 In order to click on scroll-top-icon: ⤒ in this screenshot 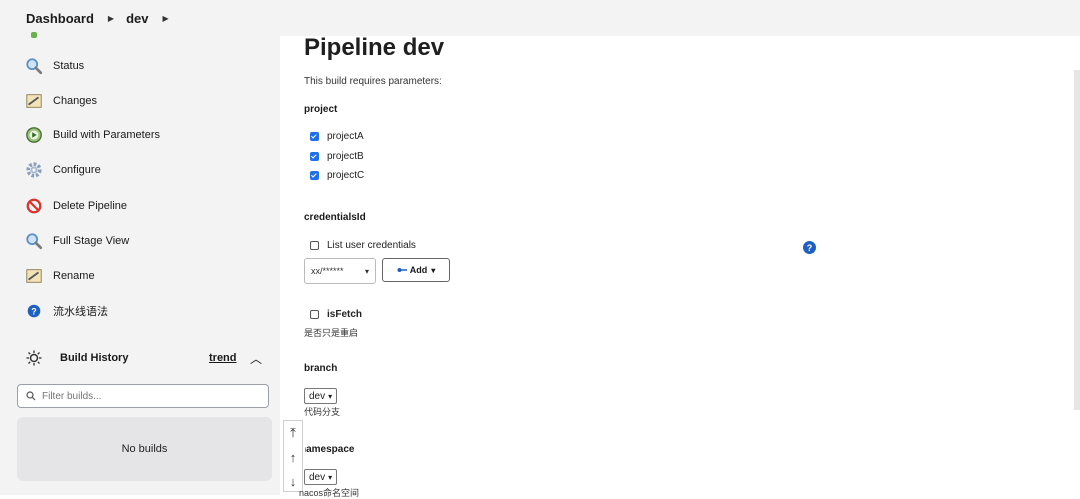, I will do `click(293, 433)`.